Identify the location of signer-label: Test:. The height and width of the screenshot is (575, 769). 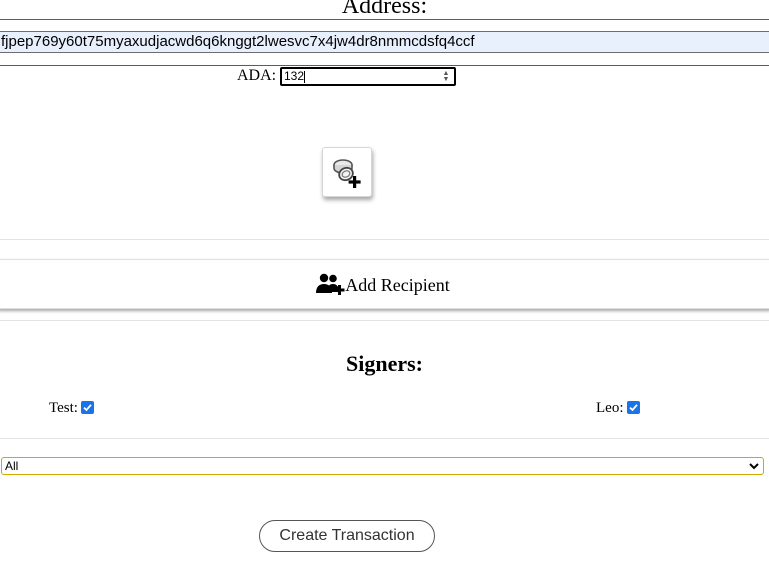
(63, 408).